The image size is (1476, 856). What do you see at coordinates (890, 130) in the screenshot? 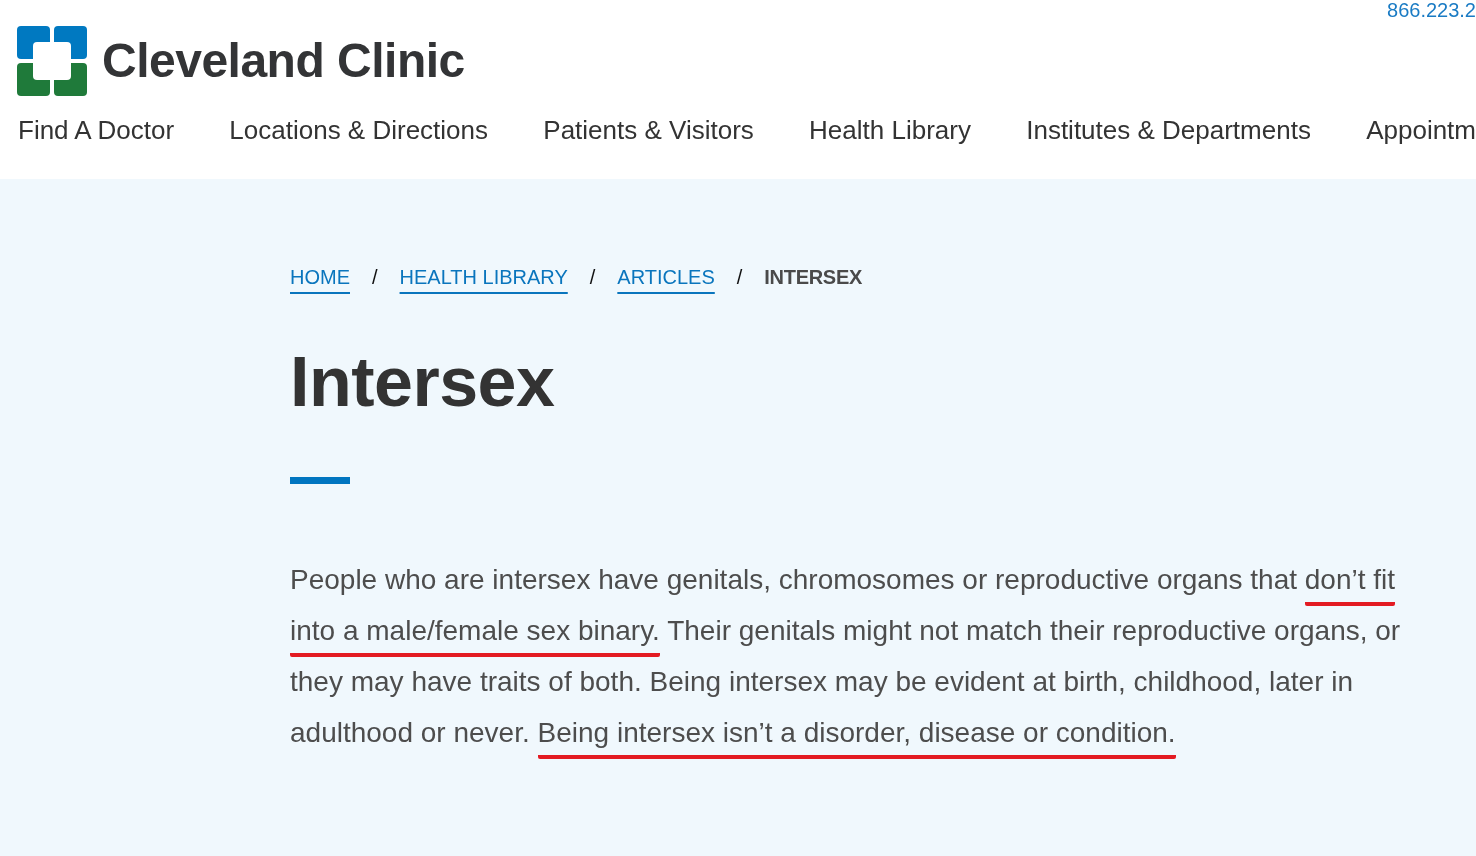
I see `nav-link: Health Library` at bounding box center [890, 130].